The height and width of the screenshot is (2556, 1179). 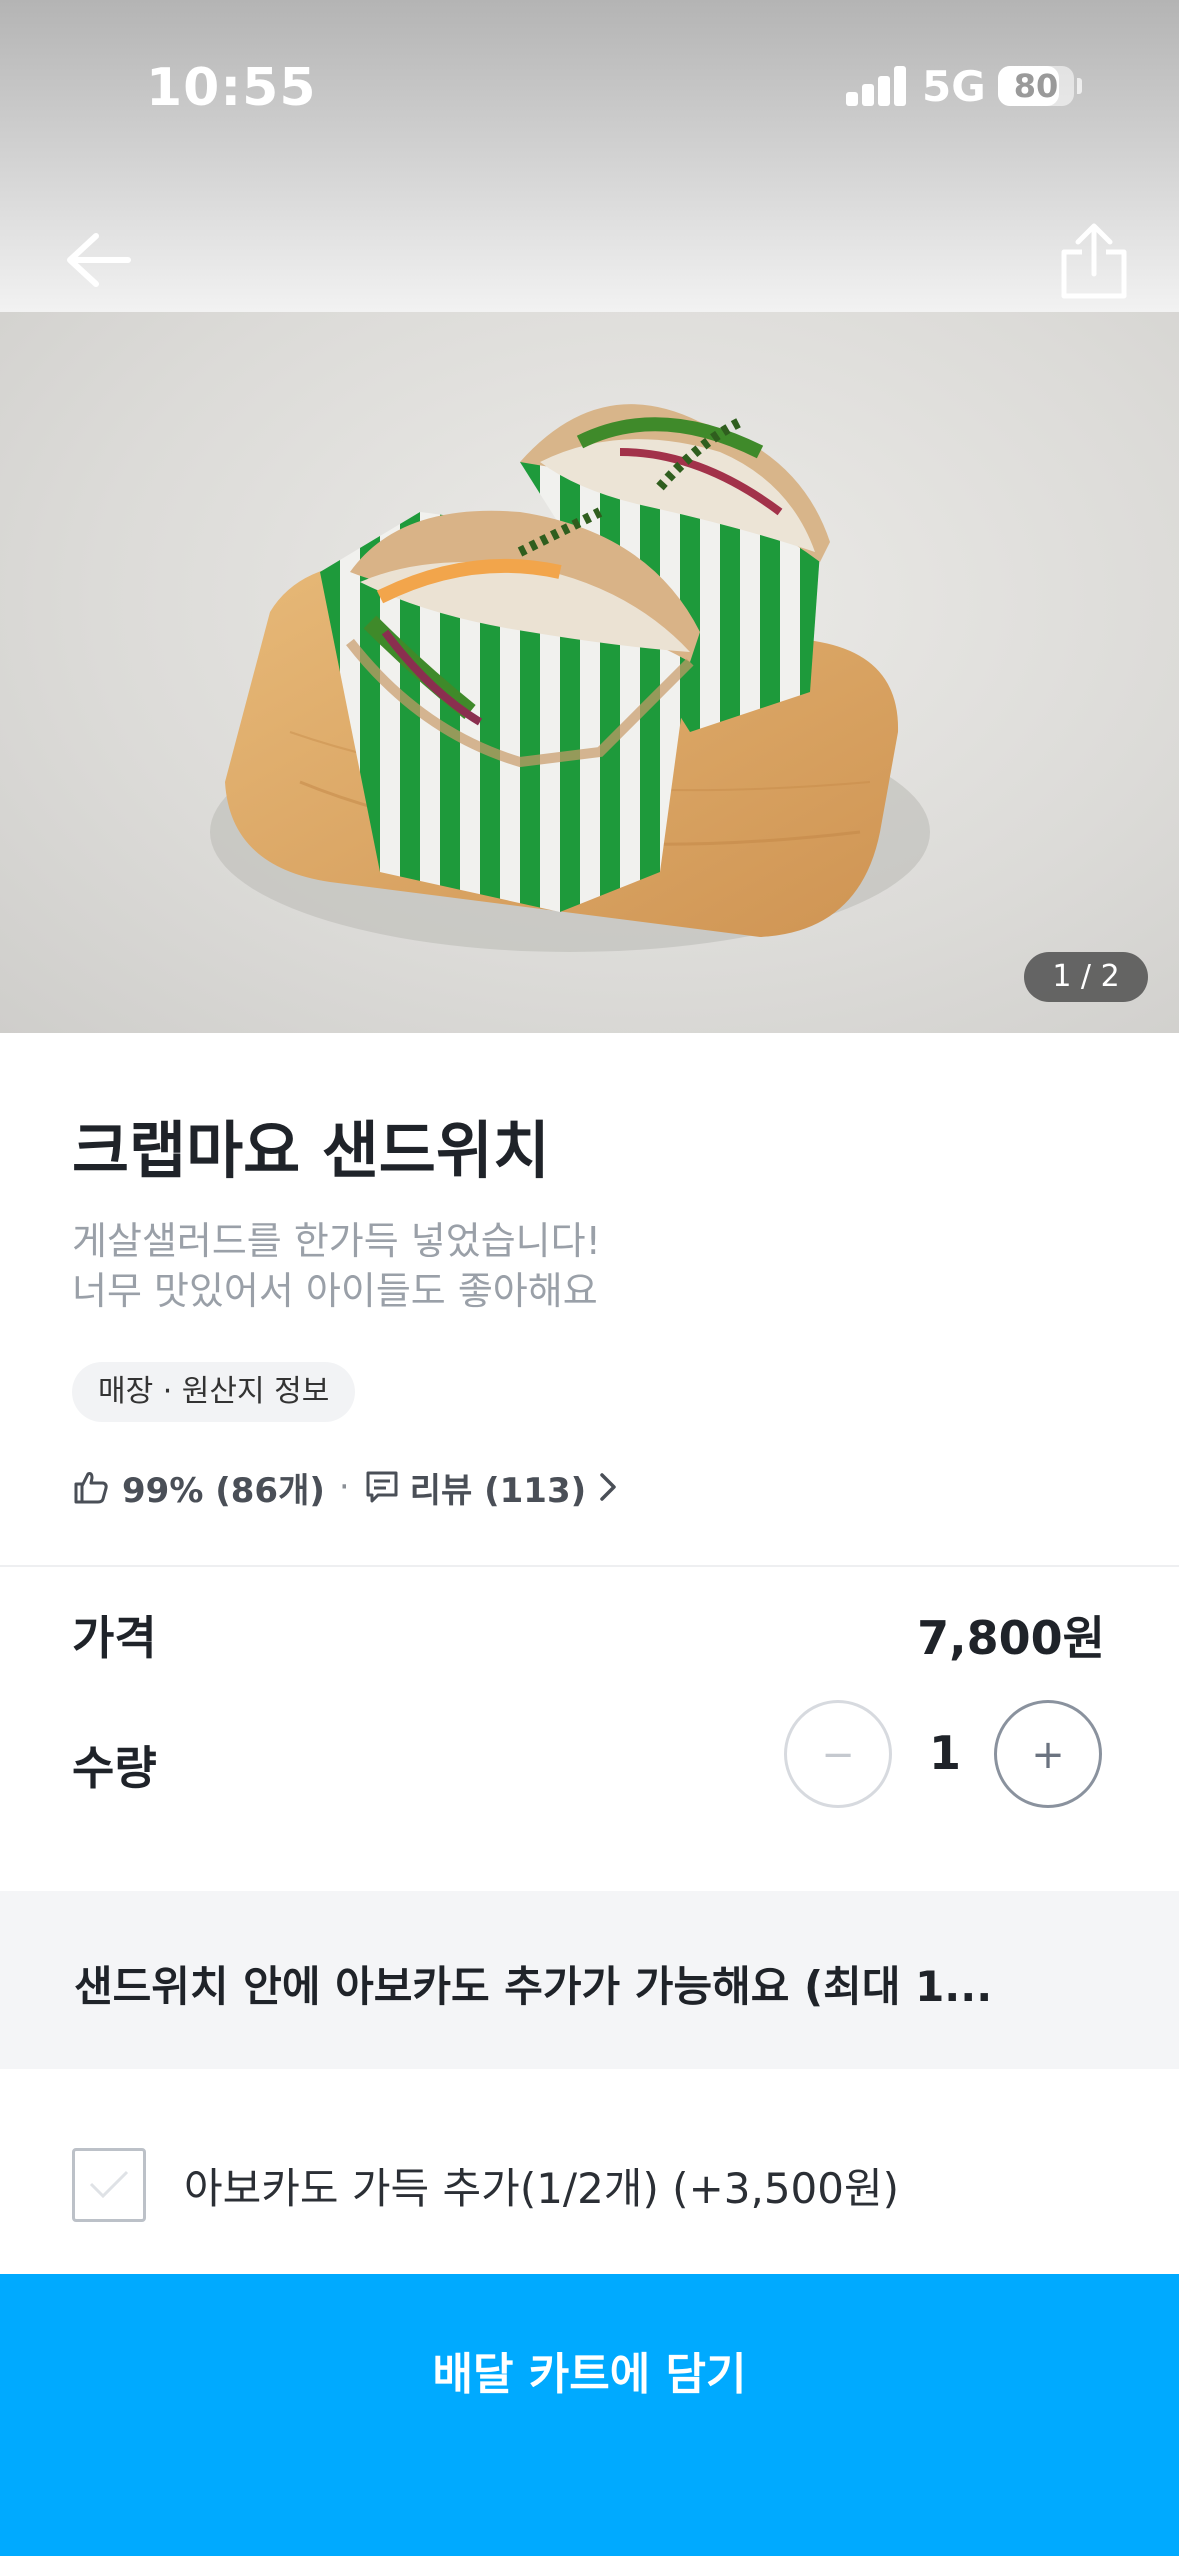 What do you see at coordinates (498, 1490) in the screenshot?
I see `review-count: 리뷰 (113)` at bounding box center [498, 1490].